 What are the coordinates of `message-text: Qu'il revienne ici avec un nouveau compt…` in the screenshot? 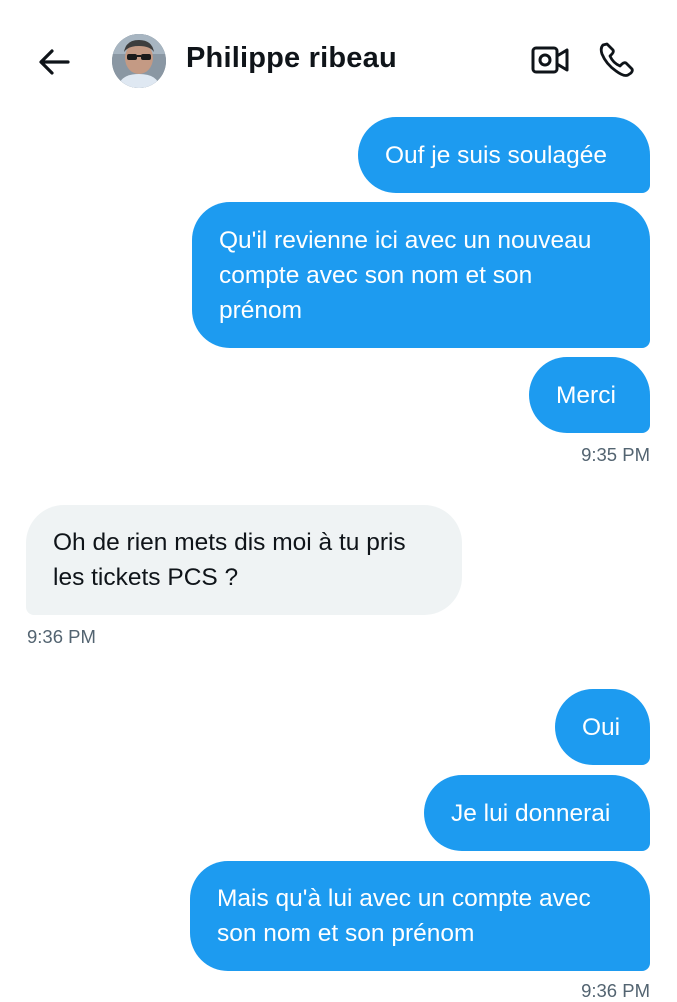 It's located at (405, 275).